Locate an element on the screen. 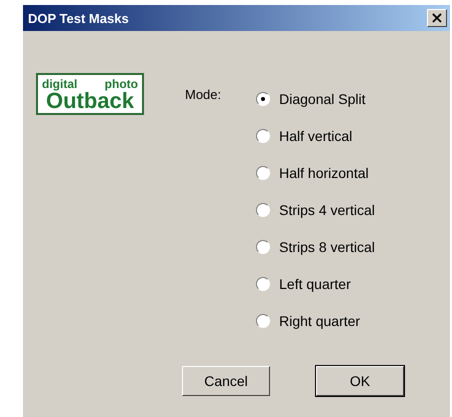 This screenshot has height=417, width=452. logo-text: Outback is located at coordinates (90, 101).